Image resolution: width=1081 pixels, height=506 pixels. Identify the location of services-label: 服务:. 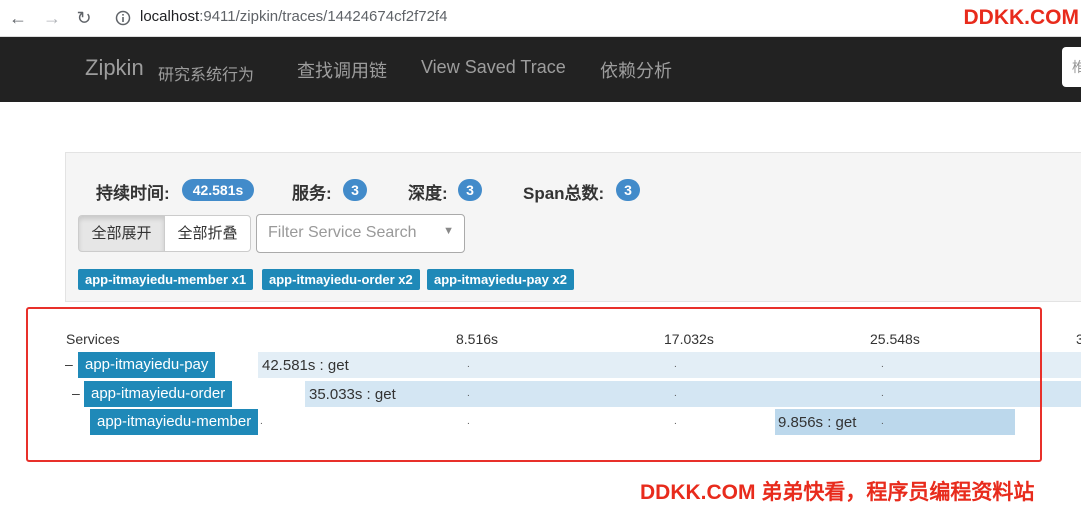
(312, 193).